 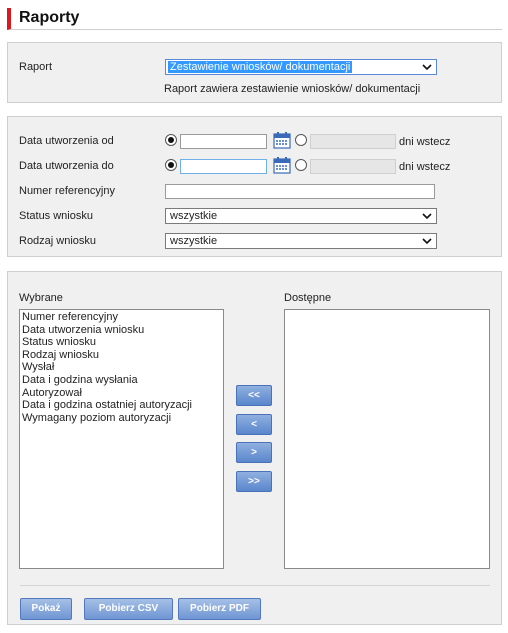 What do you see at coordinates (254, 452) in the screenshot?
I see `move-one-right-button: >` at bounding box center [254, 452].